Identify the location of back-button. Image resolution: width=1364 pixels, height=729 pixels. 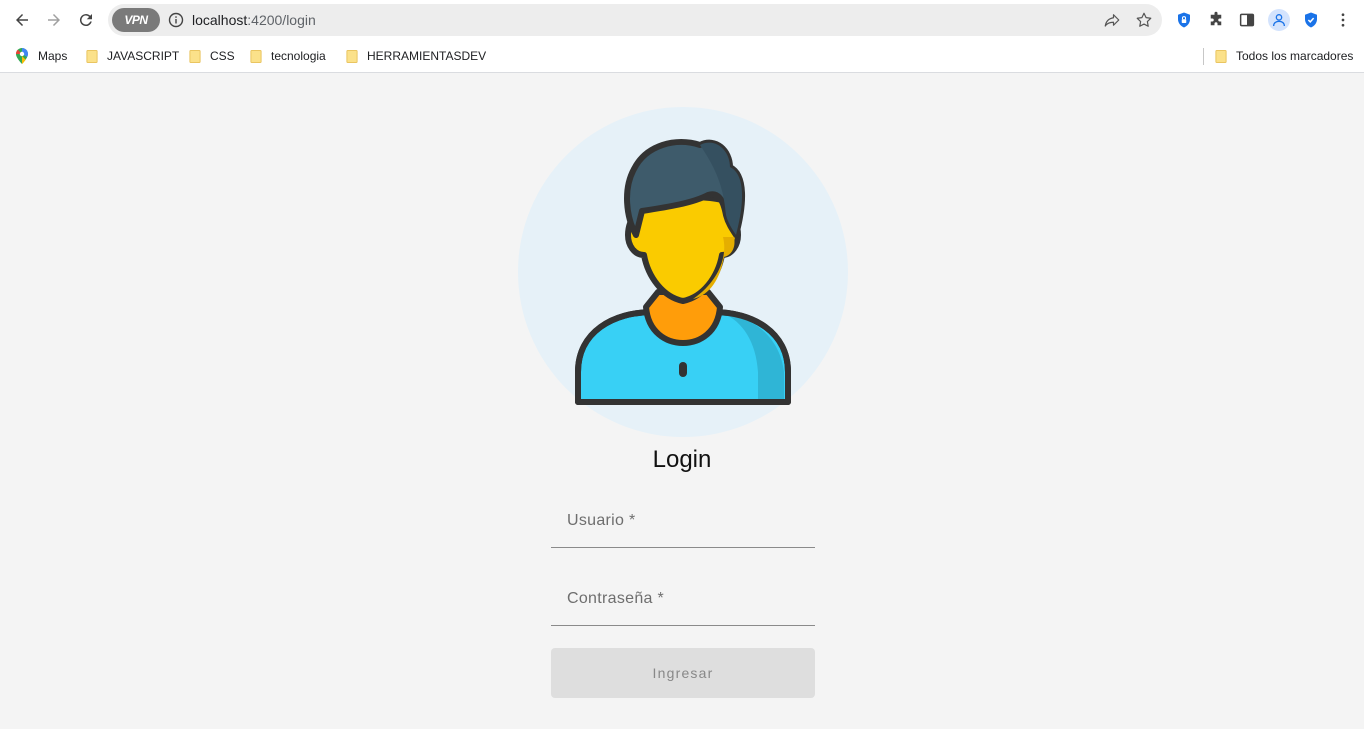
(22, 20).